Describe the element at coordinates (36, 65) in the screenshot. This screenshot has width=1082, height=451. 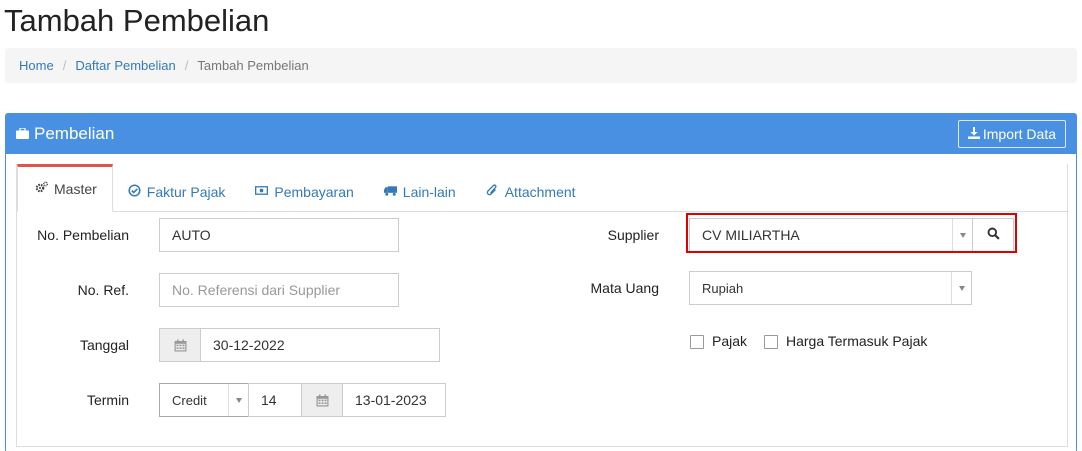
I see `breadcrumb-home: Home` at that location.